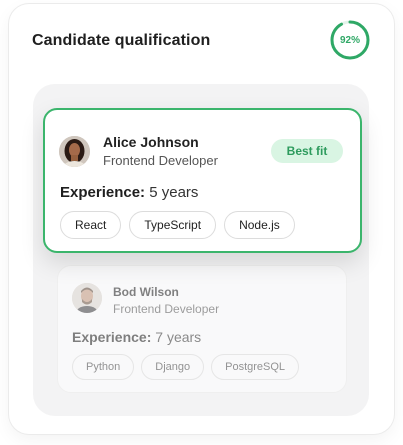  I want to click on woman-portrait-icon, so click(74, 151).